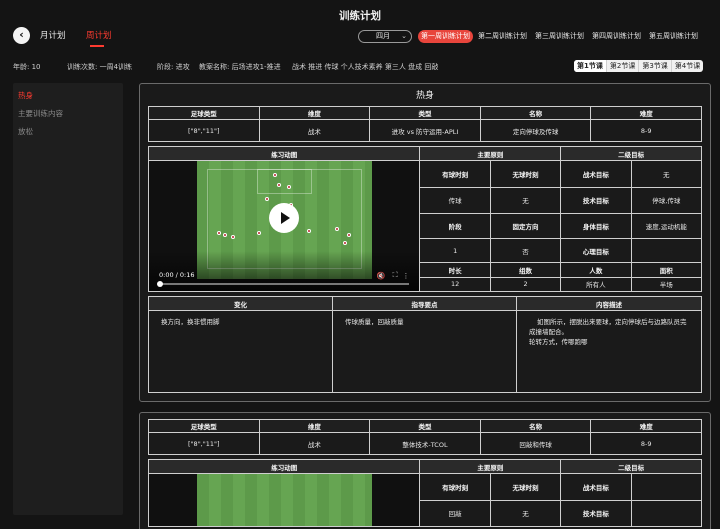  What do you see at coordinates (445, 36) in the screenshot?
I see `week-tab-1: 第一周训练计划` at bounding box center [445, 36].